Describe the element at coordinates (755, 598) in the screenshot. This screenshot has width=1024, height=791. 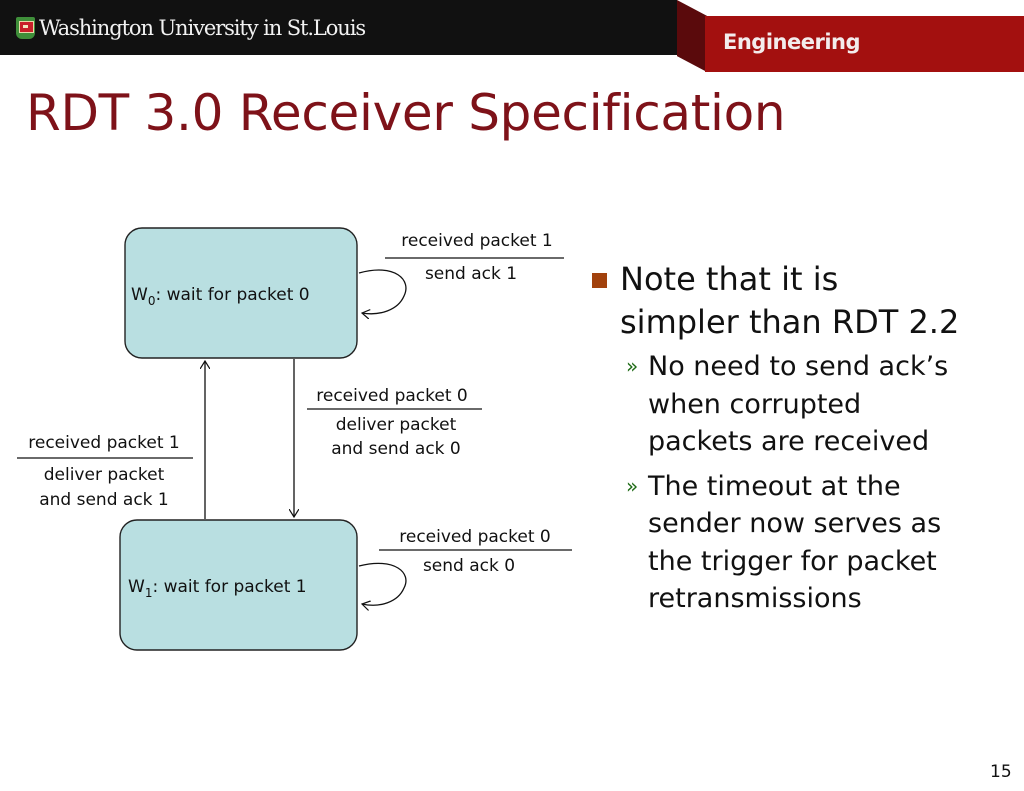
I see `sub-bullet-line: retransmissions` at that location.